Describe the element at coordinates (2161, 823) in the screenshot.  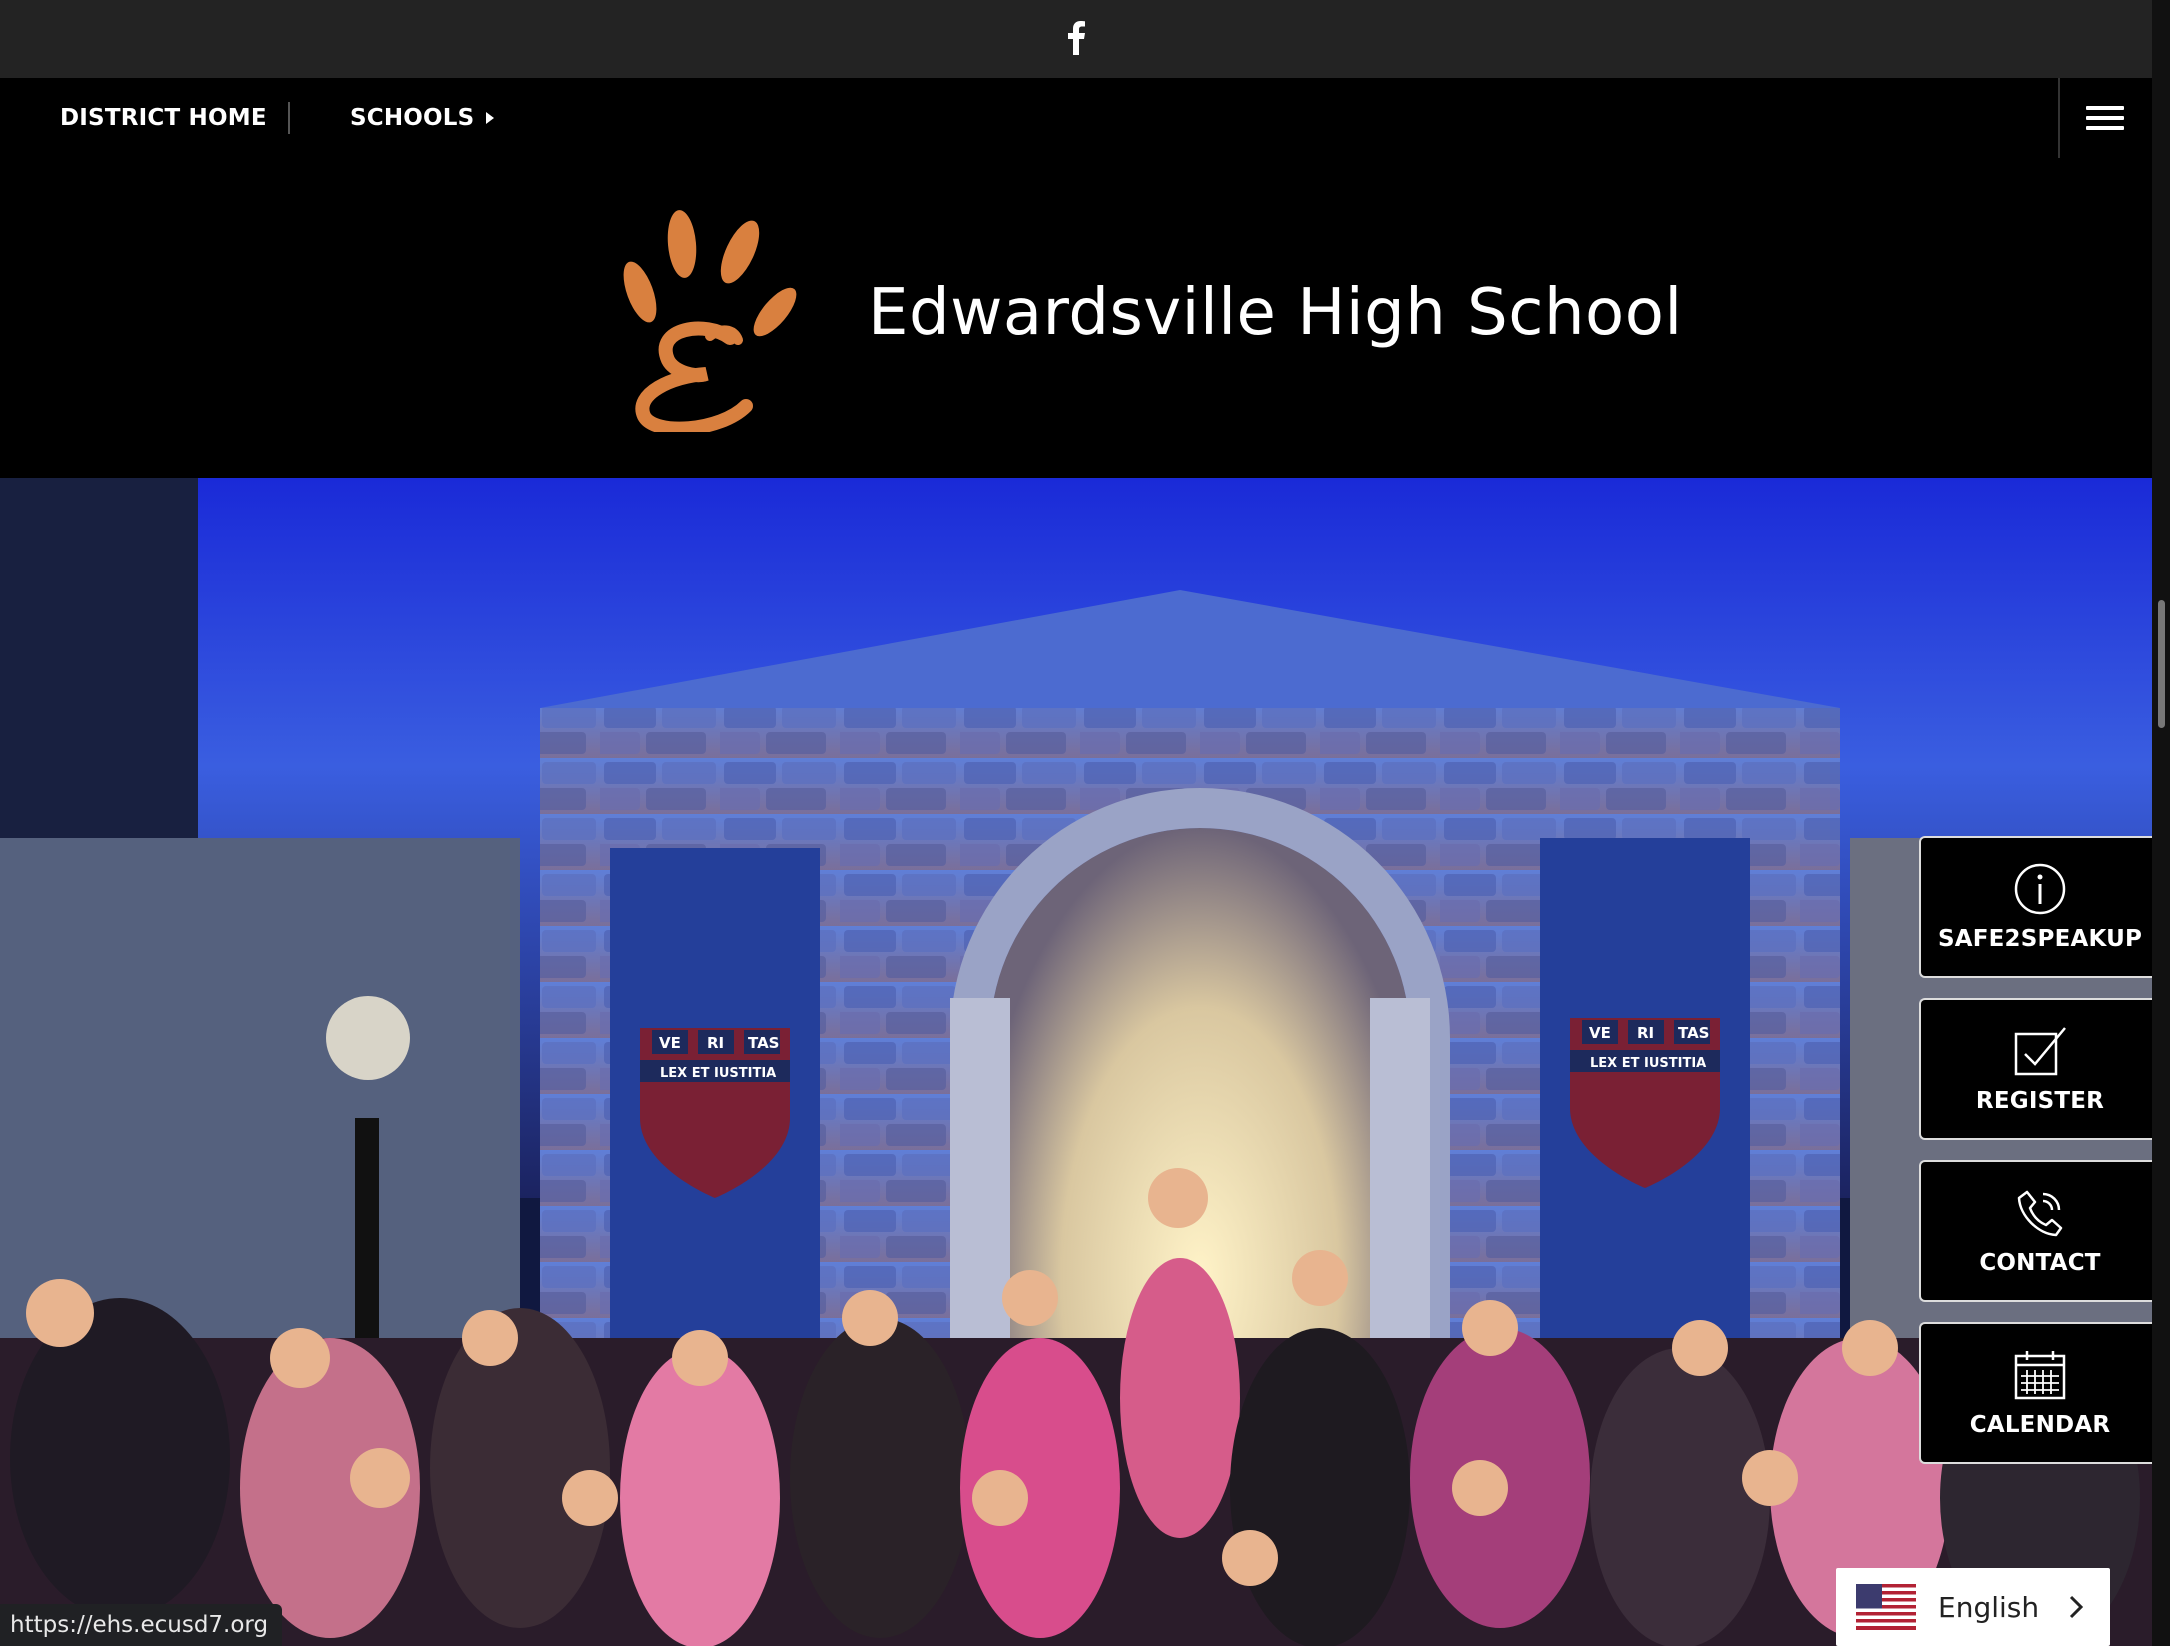
I see `scrollbar` at that location.